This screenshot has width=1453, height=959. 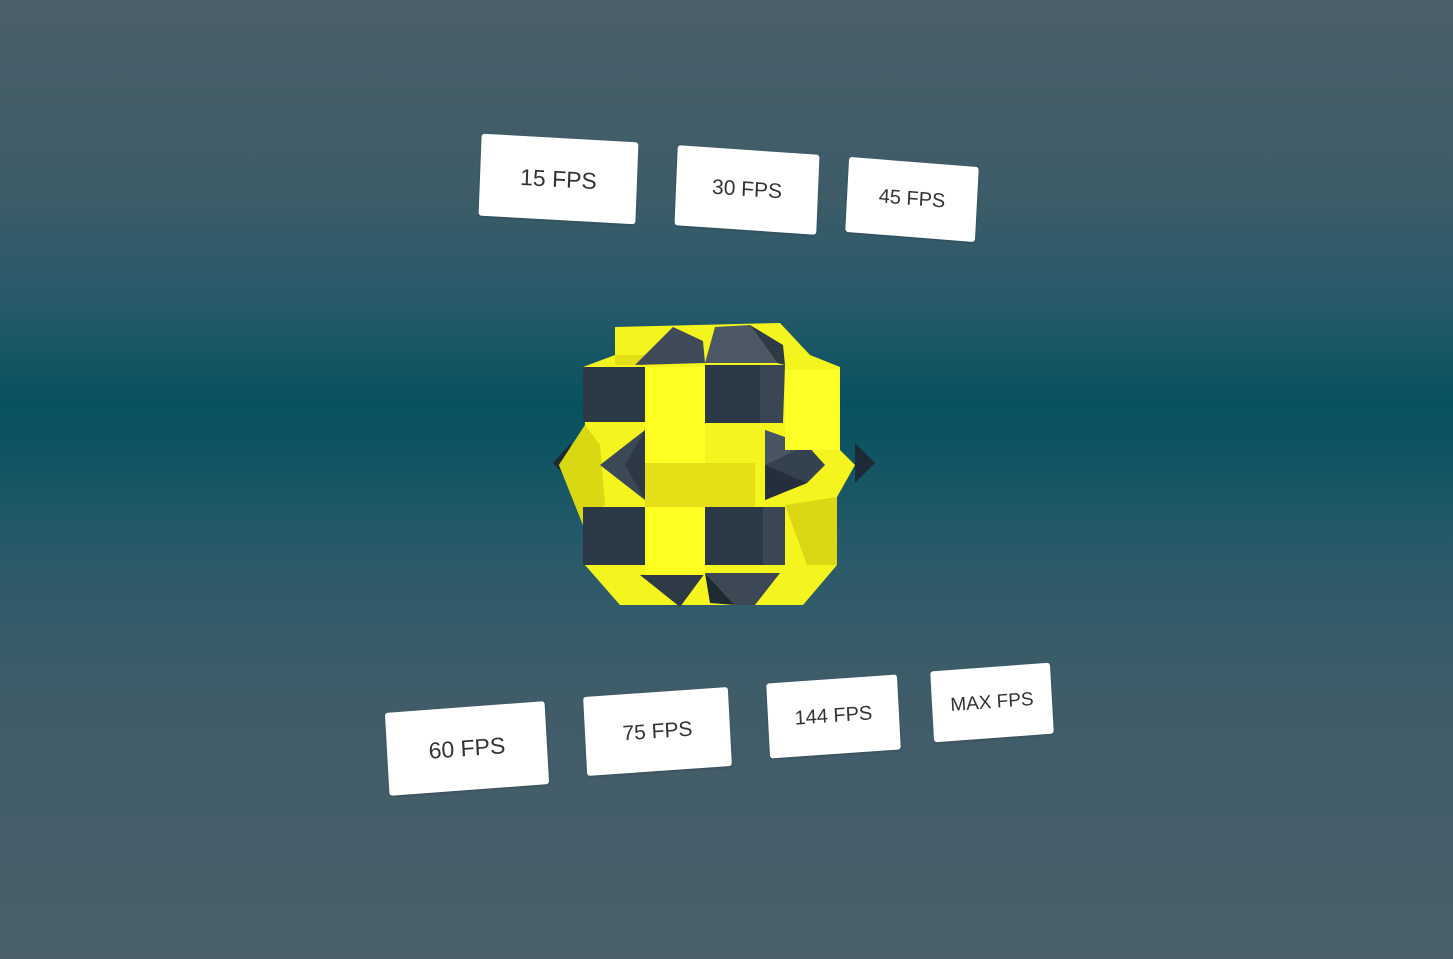 I want to click on fps-max-button: MAX FPS, so click(x=992, y=702).